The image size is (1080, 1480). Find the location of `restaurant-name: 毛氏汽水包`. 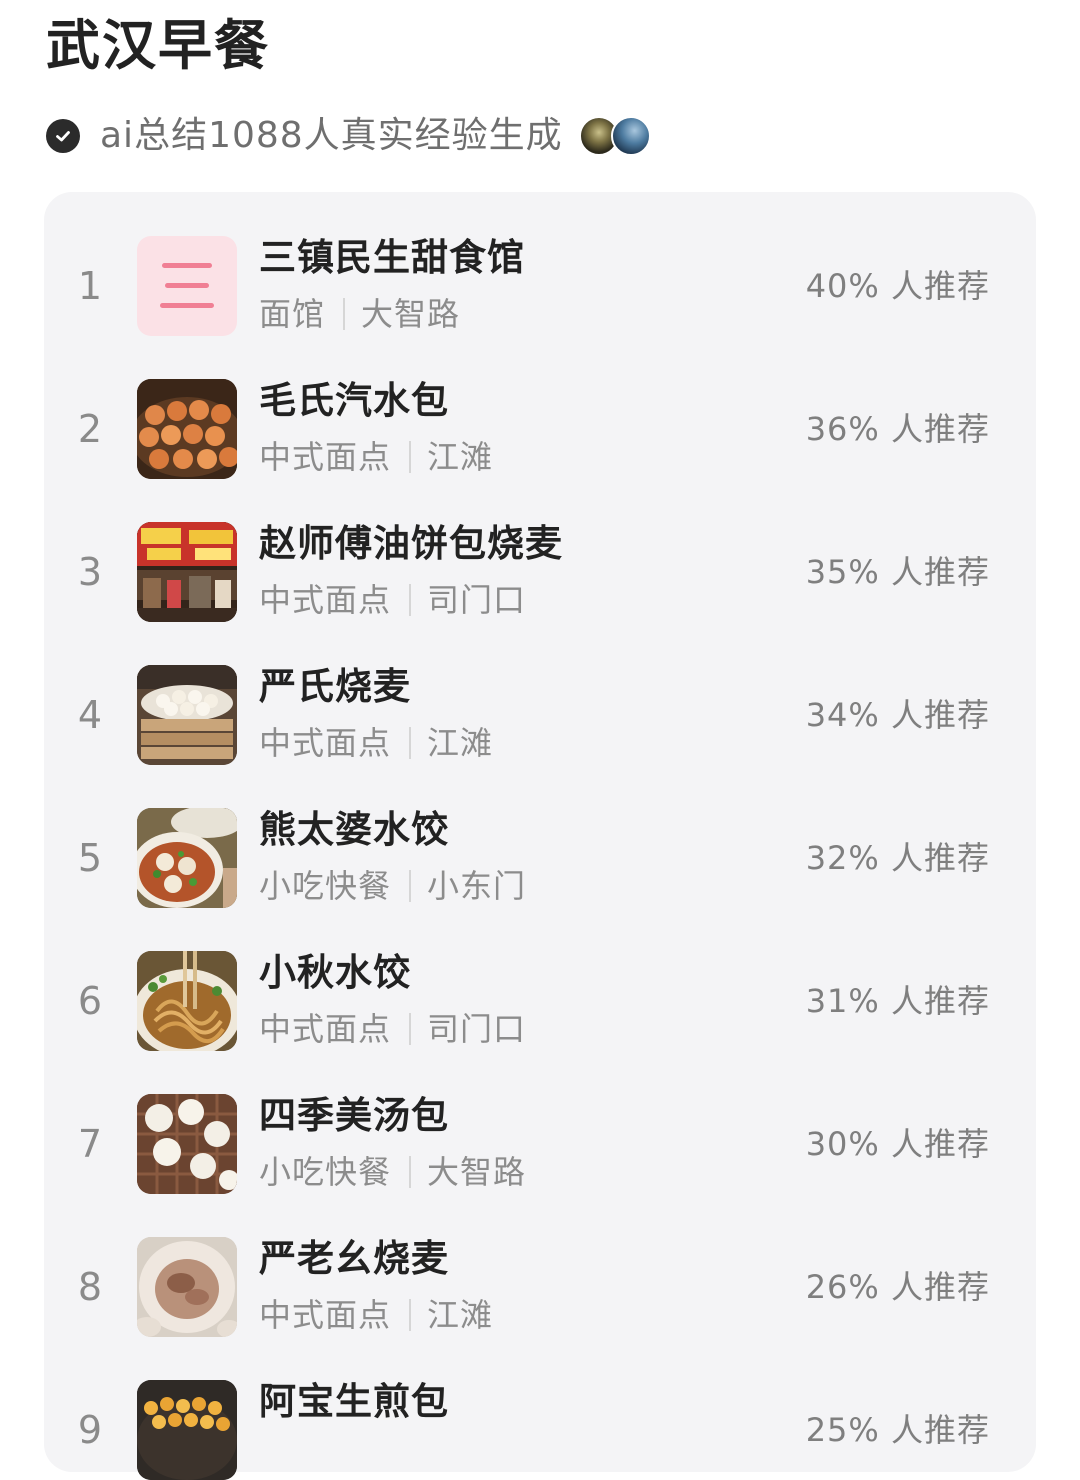

restaurant-name: 毛氏汽水包 is located at coordinates (354, 400).